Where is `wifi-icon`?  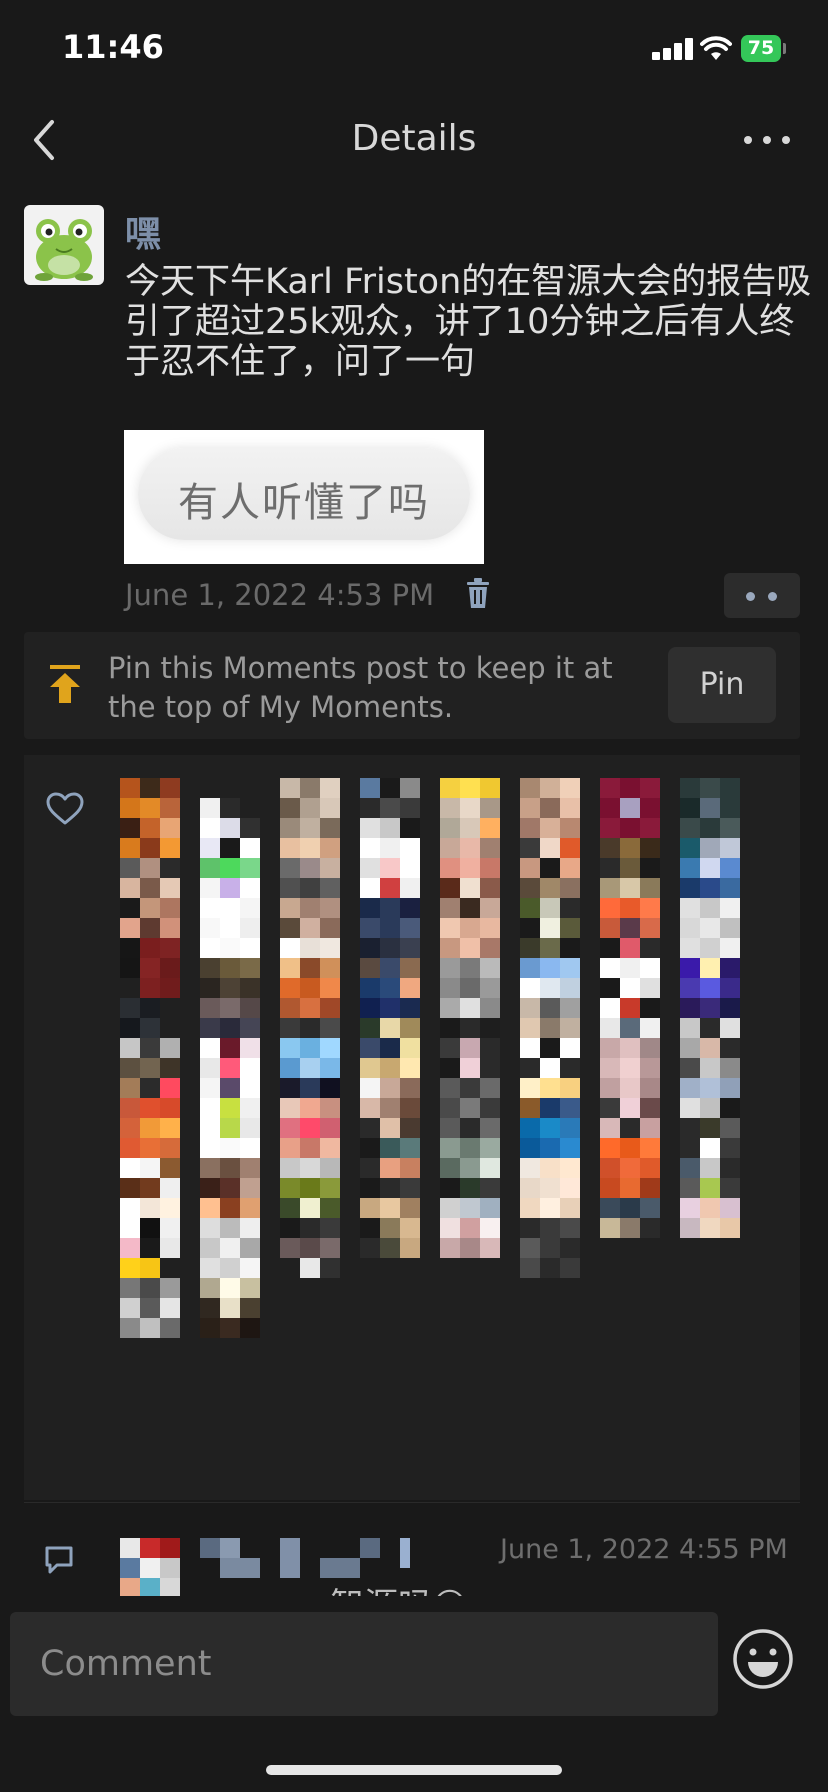
wifi-icon is located at coordinates (716, 48).